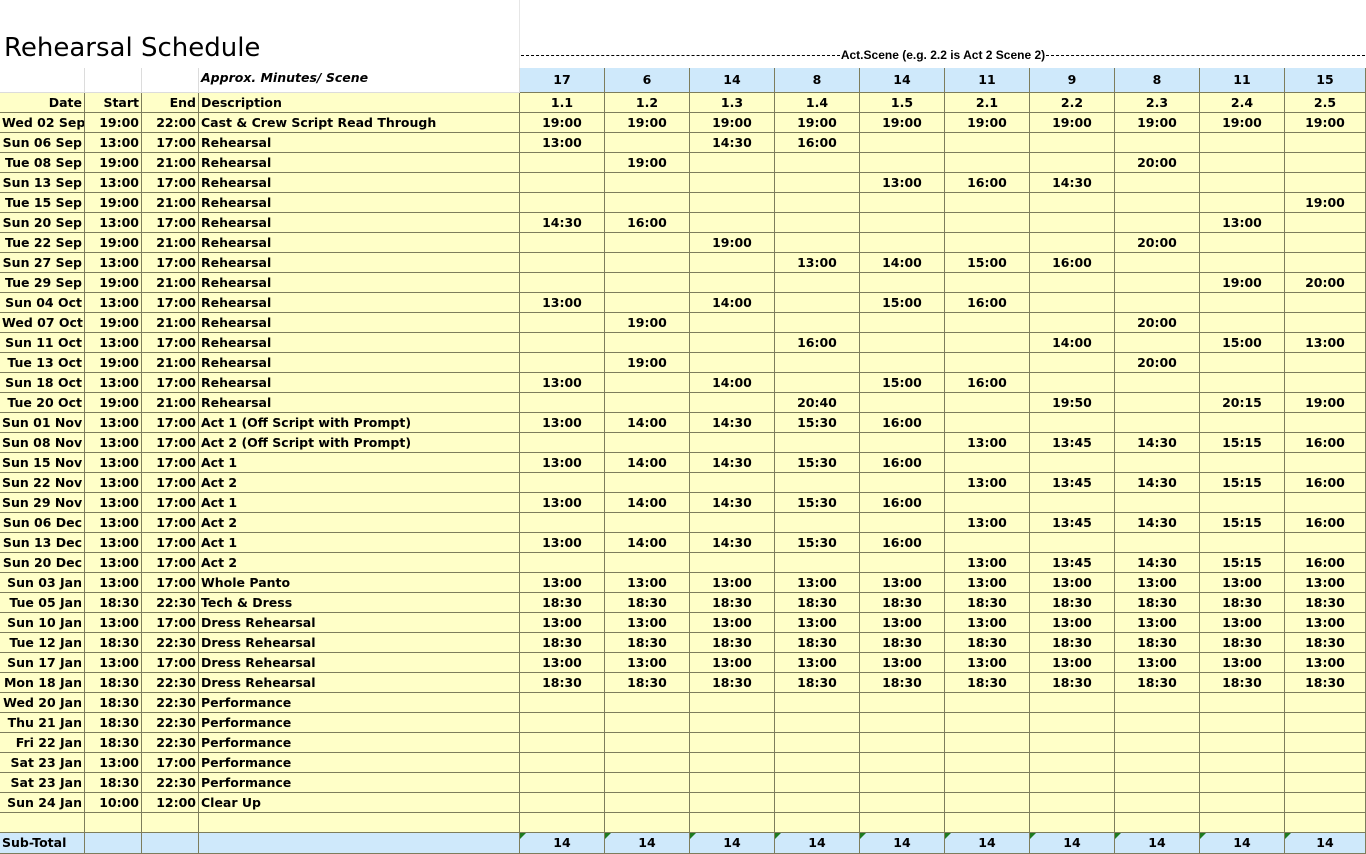 The height and width of the screenshot is (854, 1366). What do you see at coordinates (42, 403) in the screenshot?
I see `date-cell: Tue 20 Oct` at bounding box center [42, 403].